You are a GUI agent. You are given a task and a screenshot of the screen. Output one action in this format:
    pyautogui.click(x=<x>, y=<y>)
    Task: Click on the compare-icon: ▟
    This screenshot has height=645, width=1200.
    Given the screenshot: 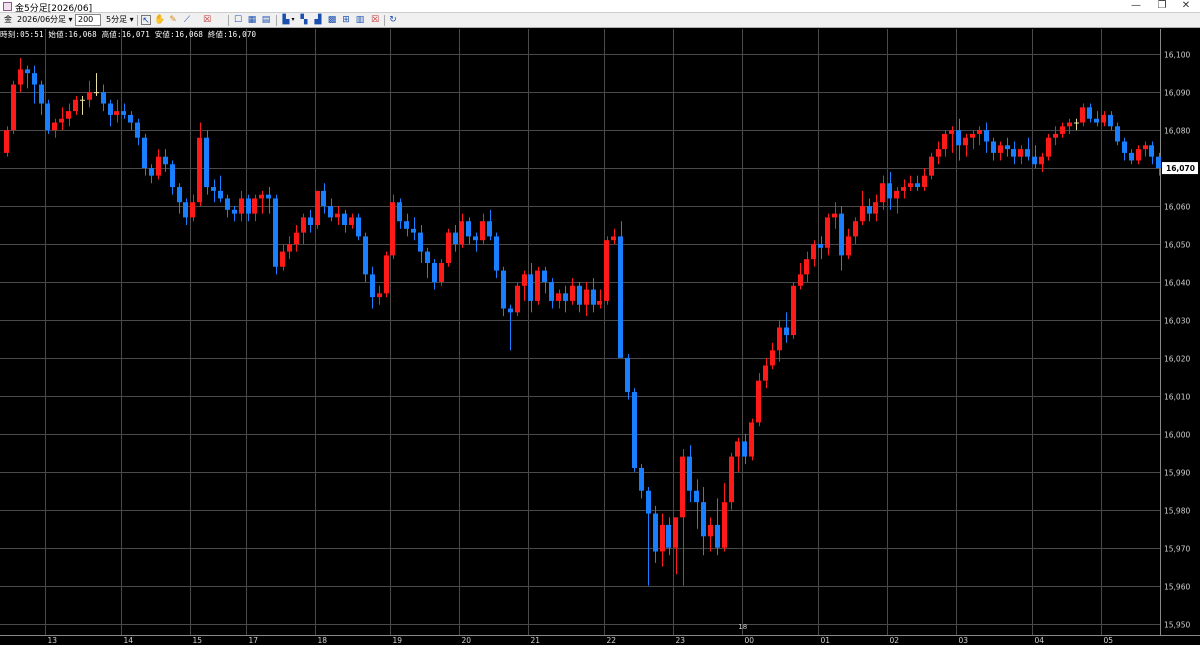 What is the action you would take?
    pyautogui.click(x=318, y=20)
    